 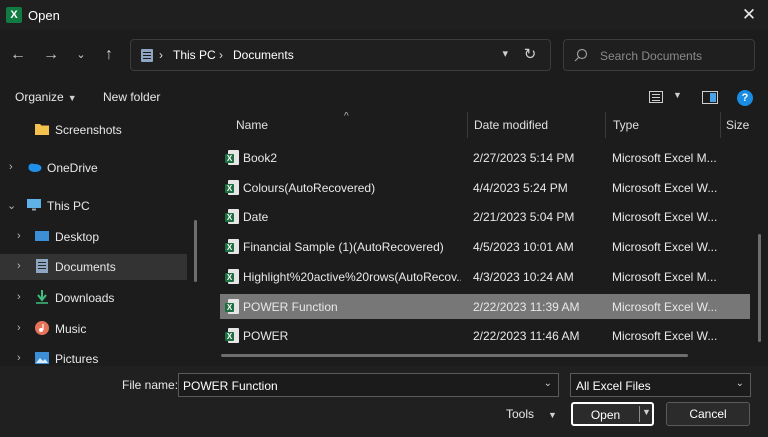 I want to click on column-header-row: ^ Name Date modified Type Size, so click(x=486, y=125).